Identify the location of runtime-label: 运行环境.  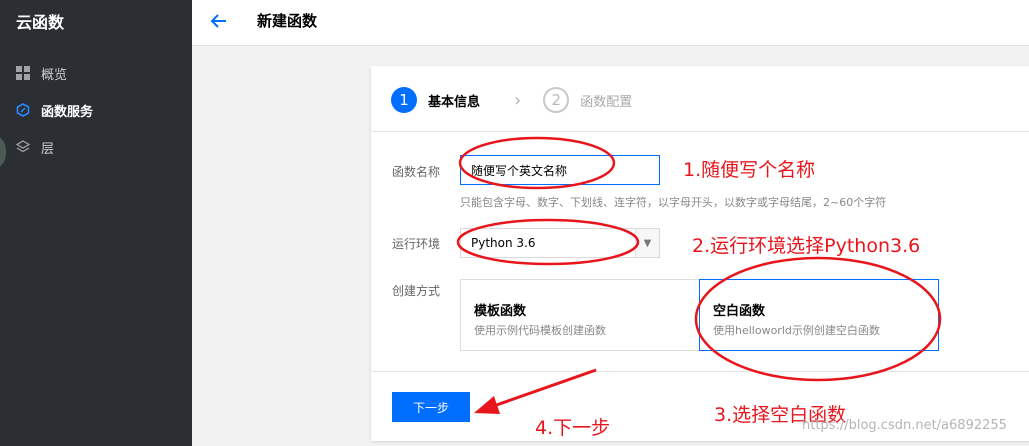
(416, 244).